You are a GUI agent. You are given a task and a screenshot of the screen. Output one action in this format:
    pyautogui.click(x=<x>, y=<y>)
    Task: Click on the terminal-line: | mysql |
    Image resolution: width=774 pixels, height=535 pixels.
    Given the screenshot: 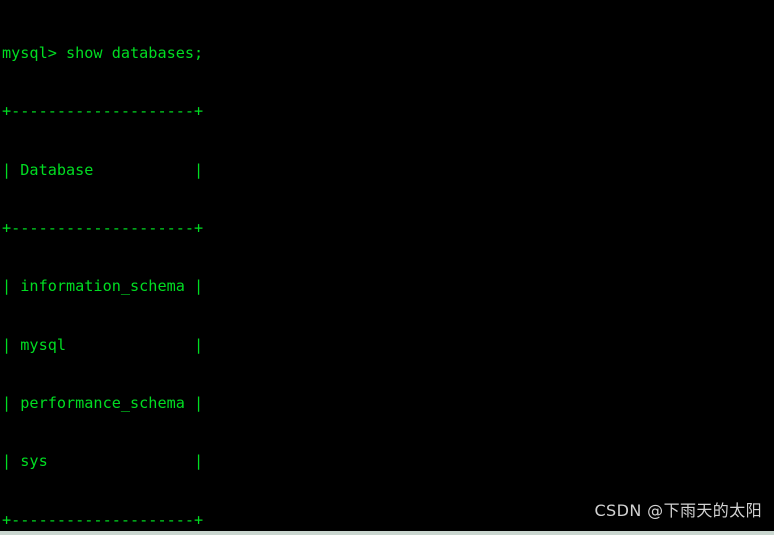 What is the action you would take?
    pyautogui.click(x=103, y=344)
    